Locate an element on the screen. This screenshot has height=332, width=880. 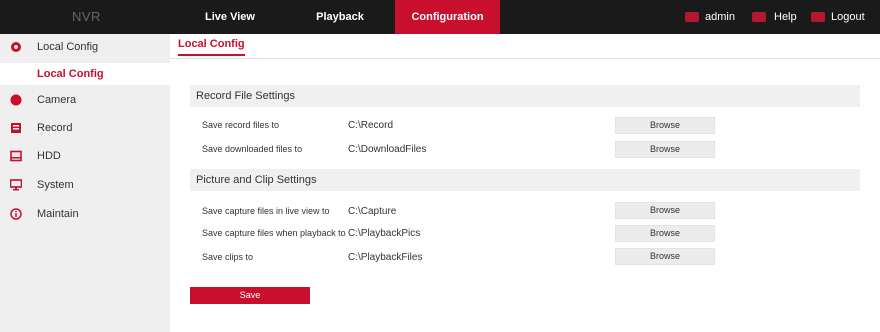
info-icon is located at coordinates (16, 214).